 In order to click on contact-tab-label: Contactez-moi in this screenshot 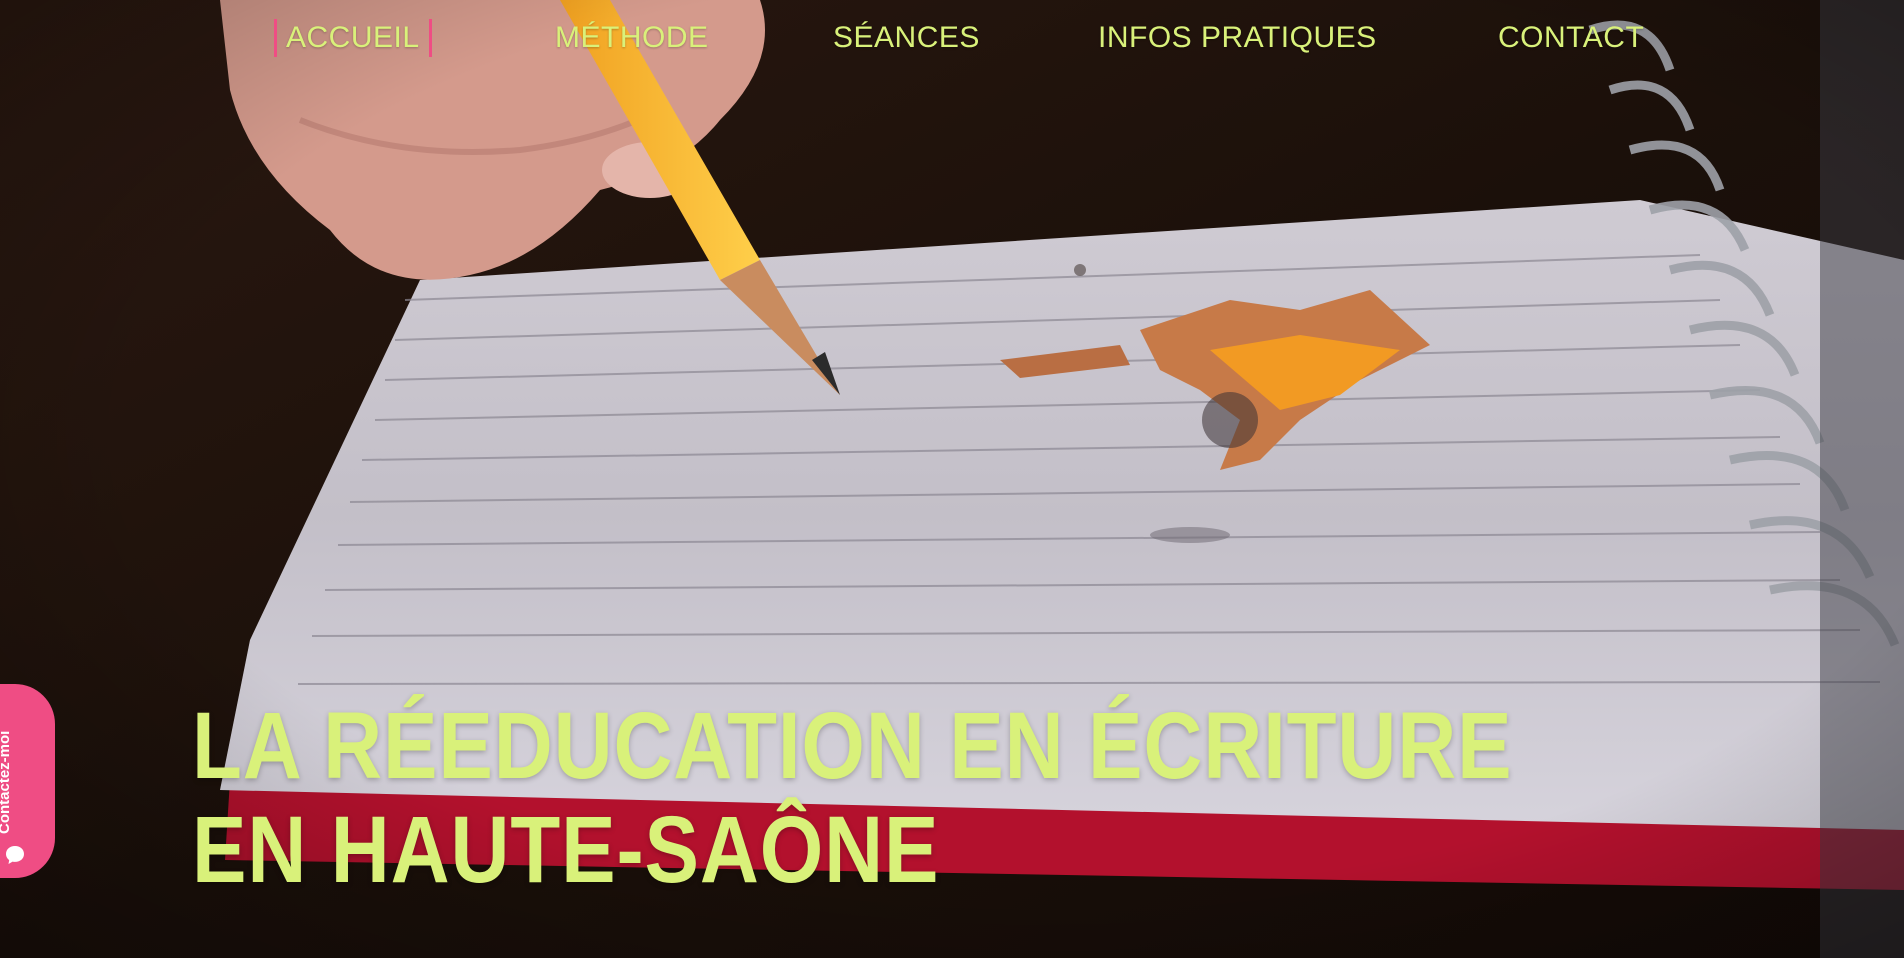, I will do `click(6, 782)`.